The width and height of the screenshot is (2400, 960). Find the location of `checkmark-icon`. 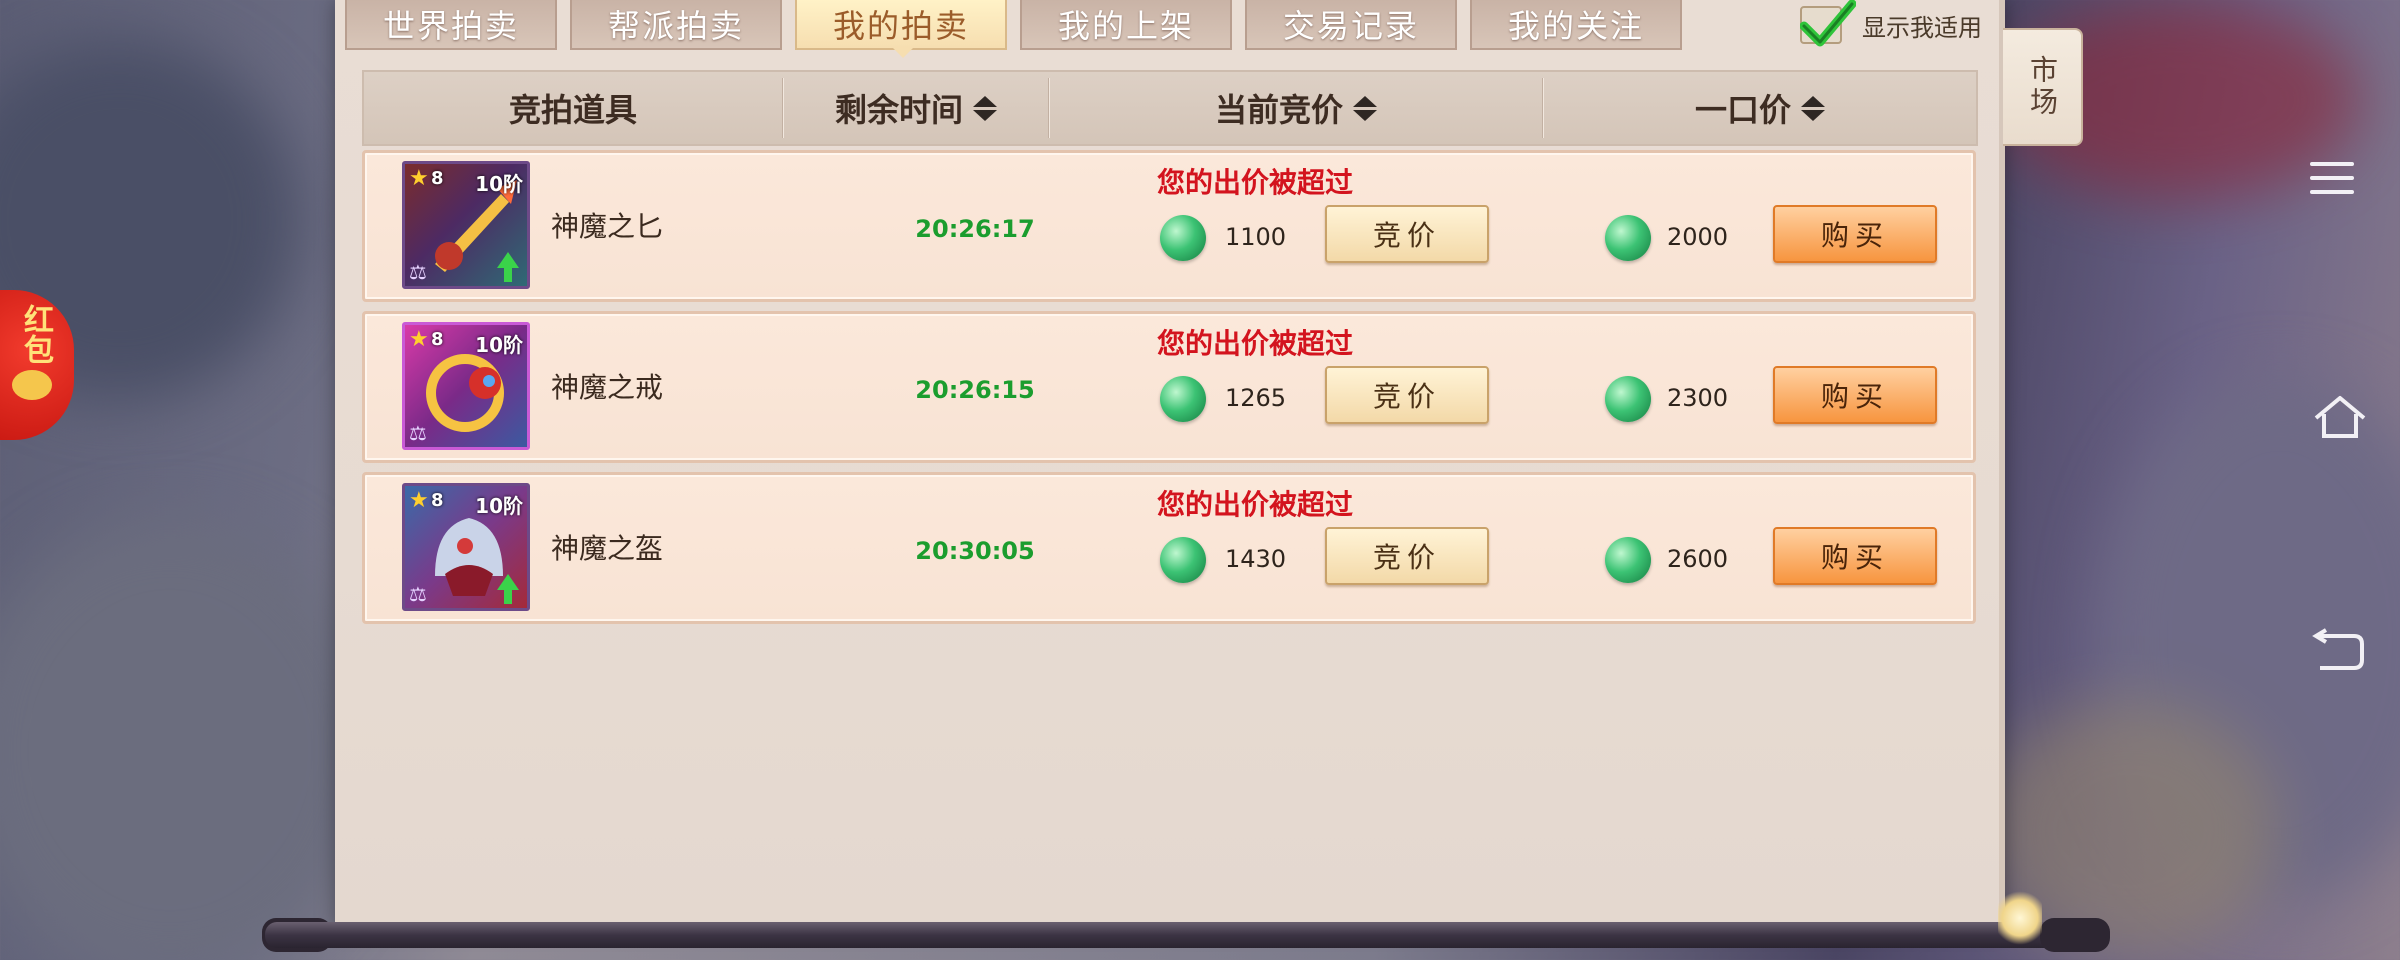

checkmark-icon is located at coordinates (1828, 23).